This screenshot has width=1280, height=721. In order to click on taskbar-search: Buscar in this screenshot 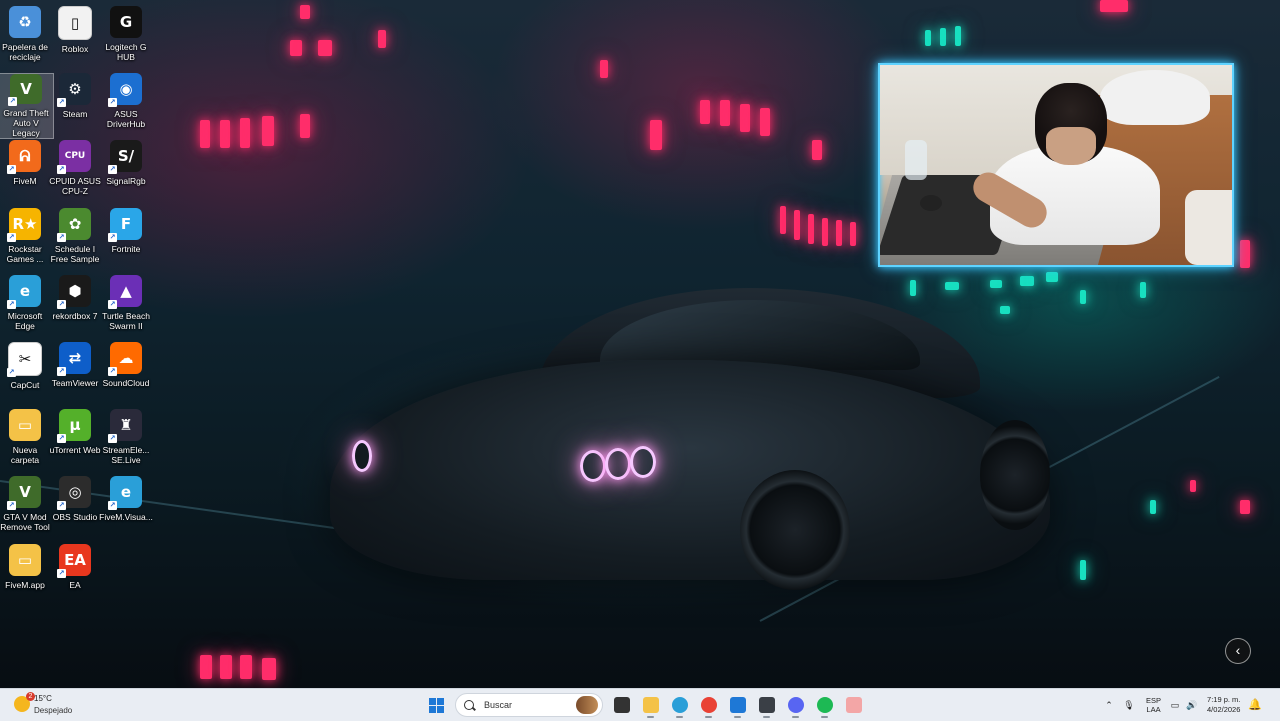, I will do `click(529, 705)`.